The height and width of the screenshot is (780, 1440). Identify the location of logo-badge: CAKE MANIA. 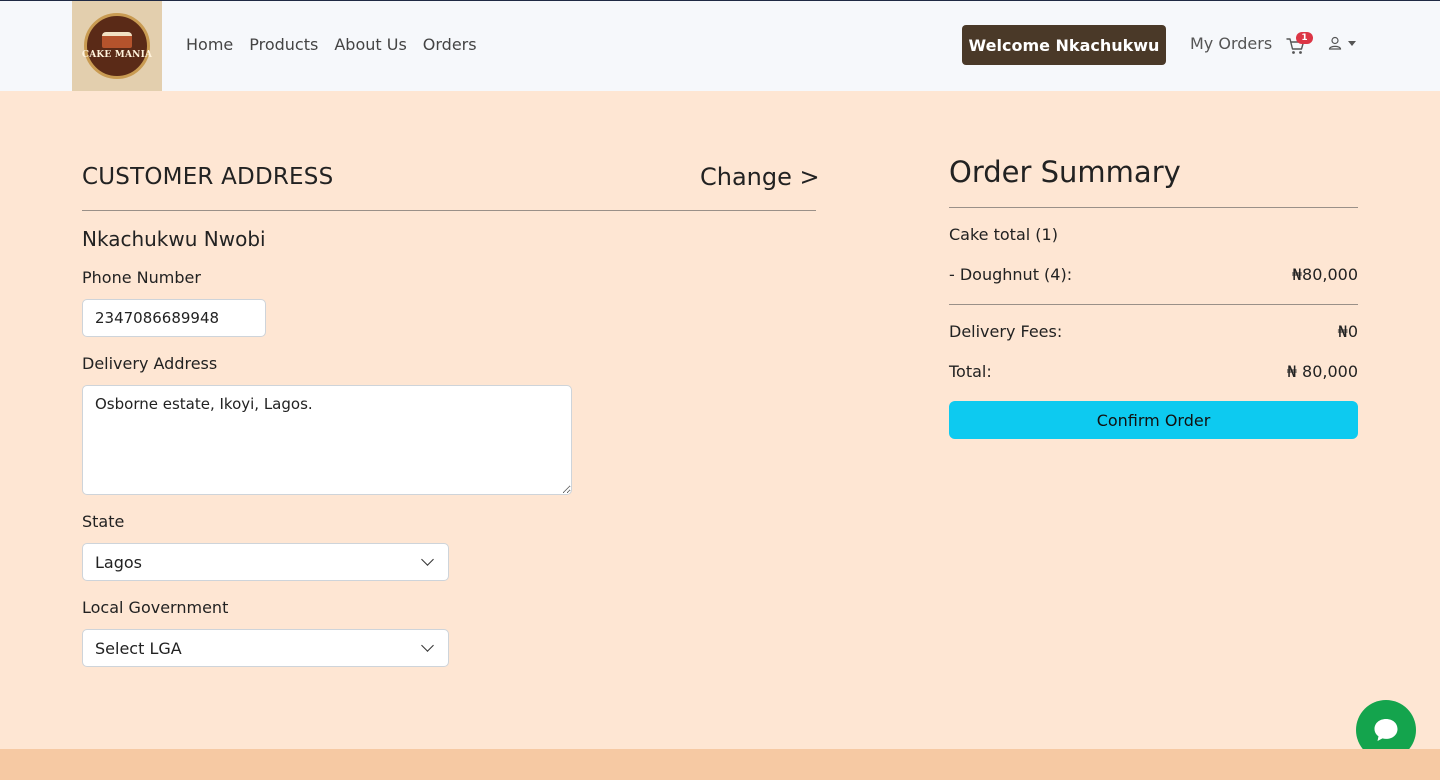
(117, 46).